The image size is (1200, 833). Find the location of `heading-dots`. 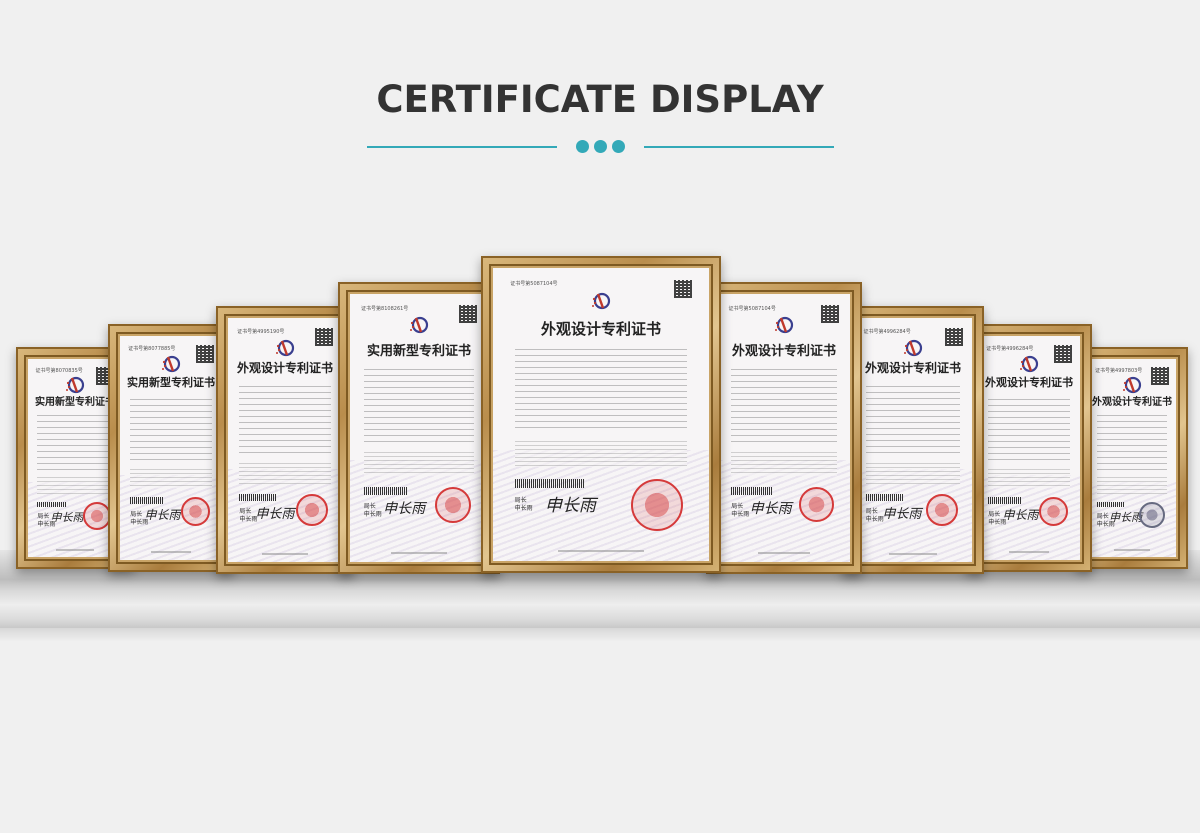

heading-dots is located at coordinates (601, 147).